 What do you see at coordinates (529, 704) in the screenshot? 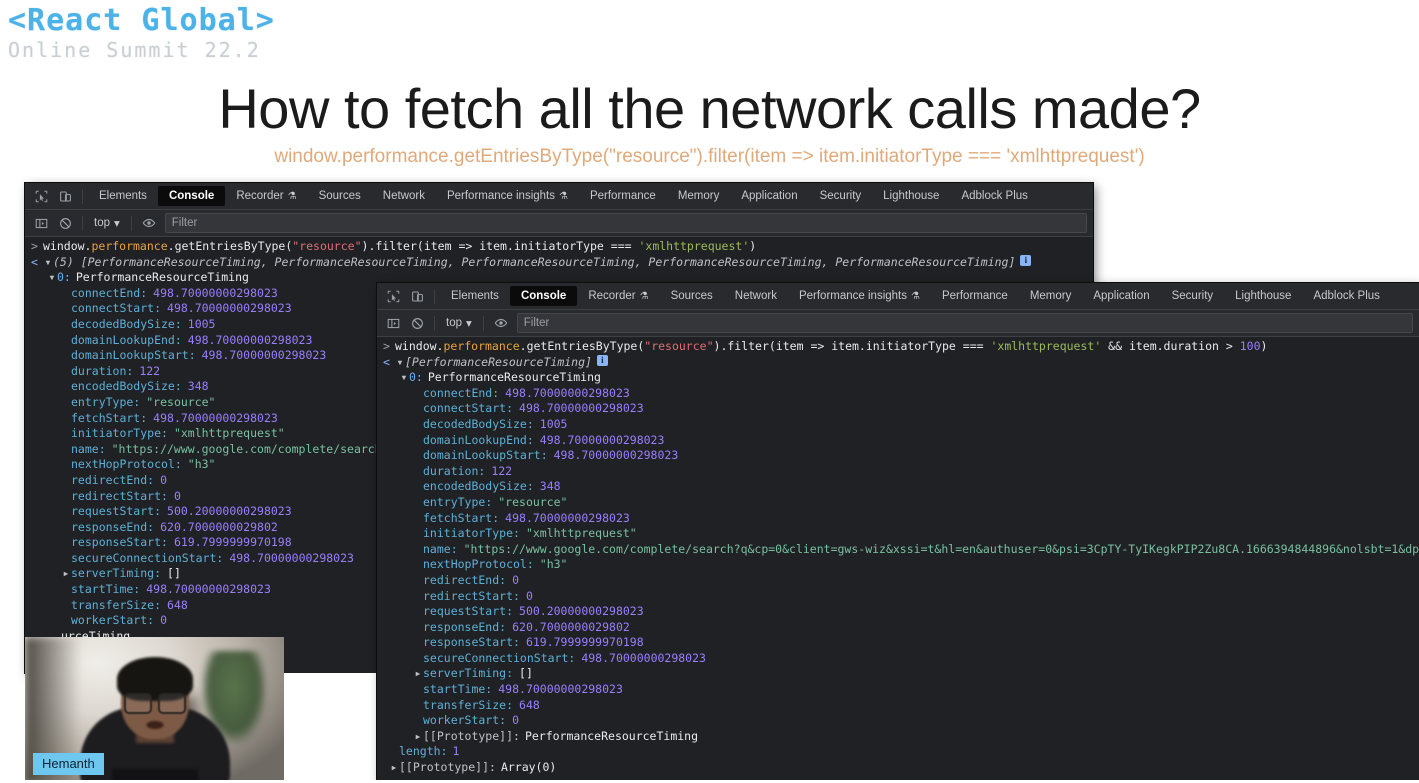
I see `property-value: 648` at bounding box center [529, 704].